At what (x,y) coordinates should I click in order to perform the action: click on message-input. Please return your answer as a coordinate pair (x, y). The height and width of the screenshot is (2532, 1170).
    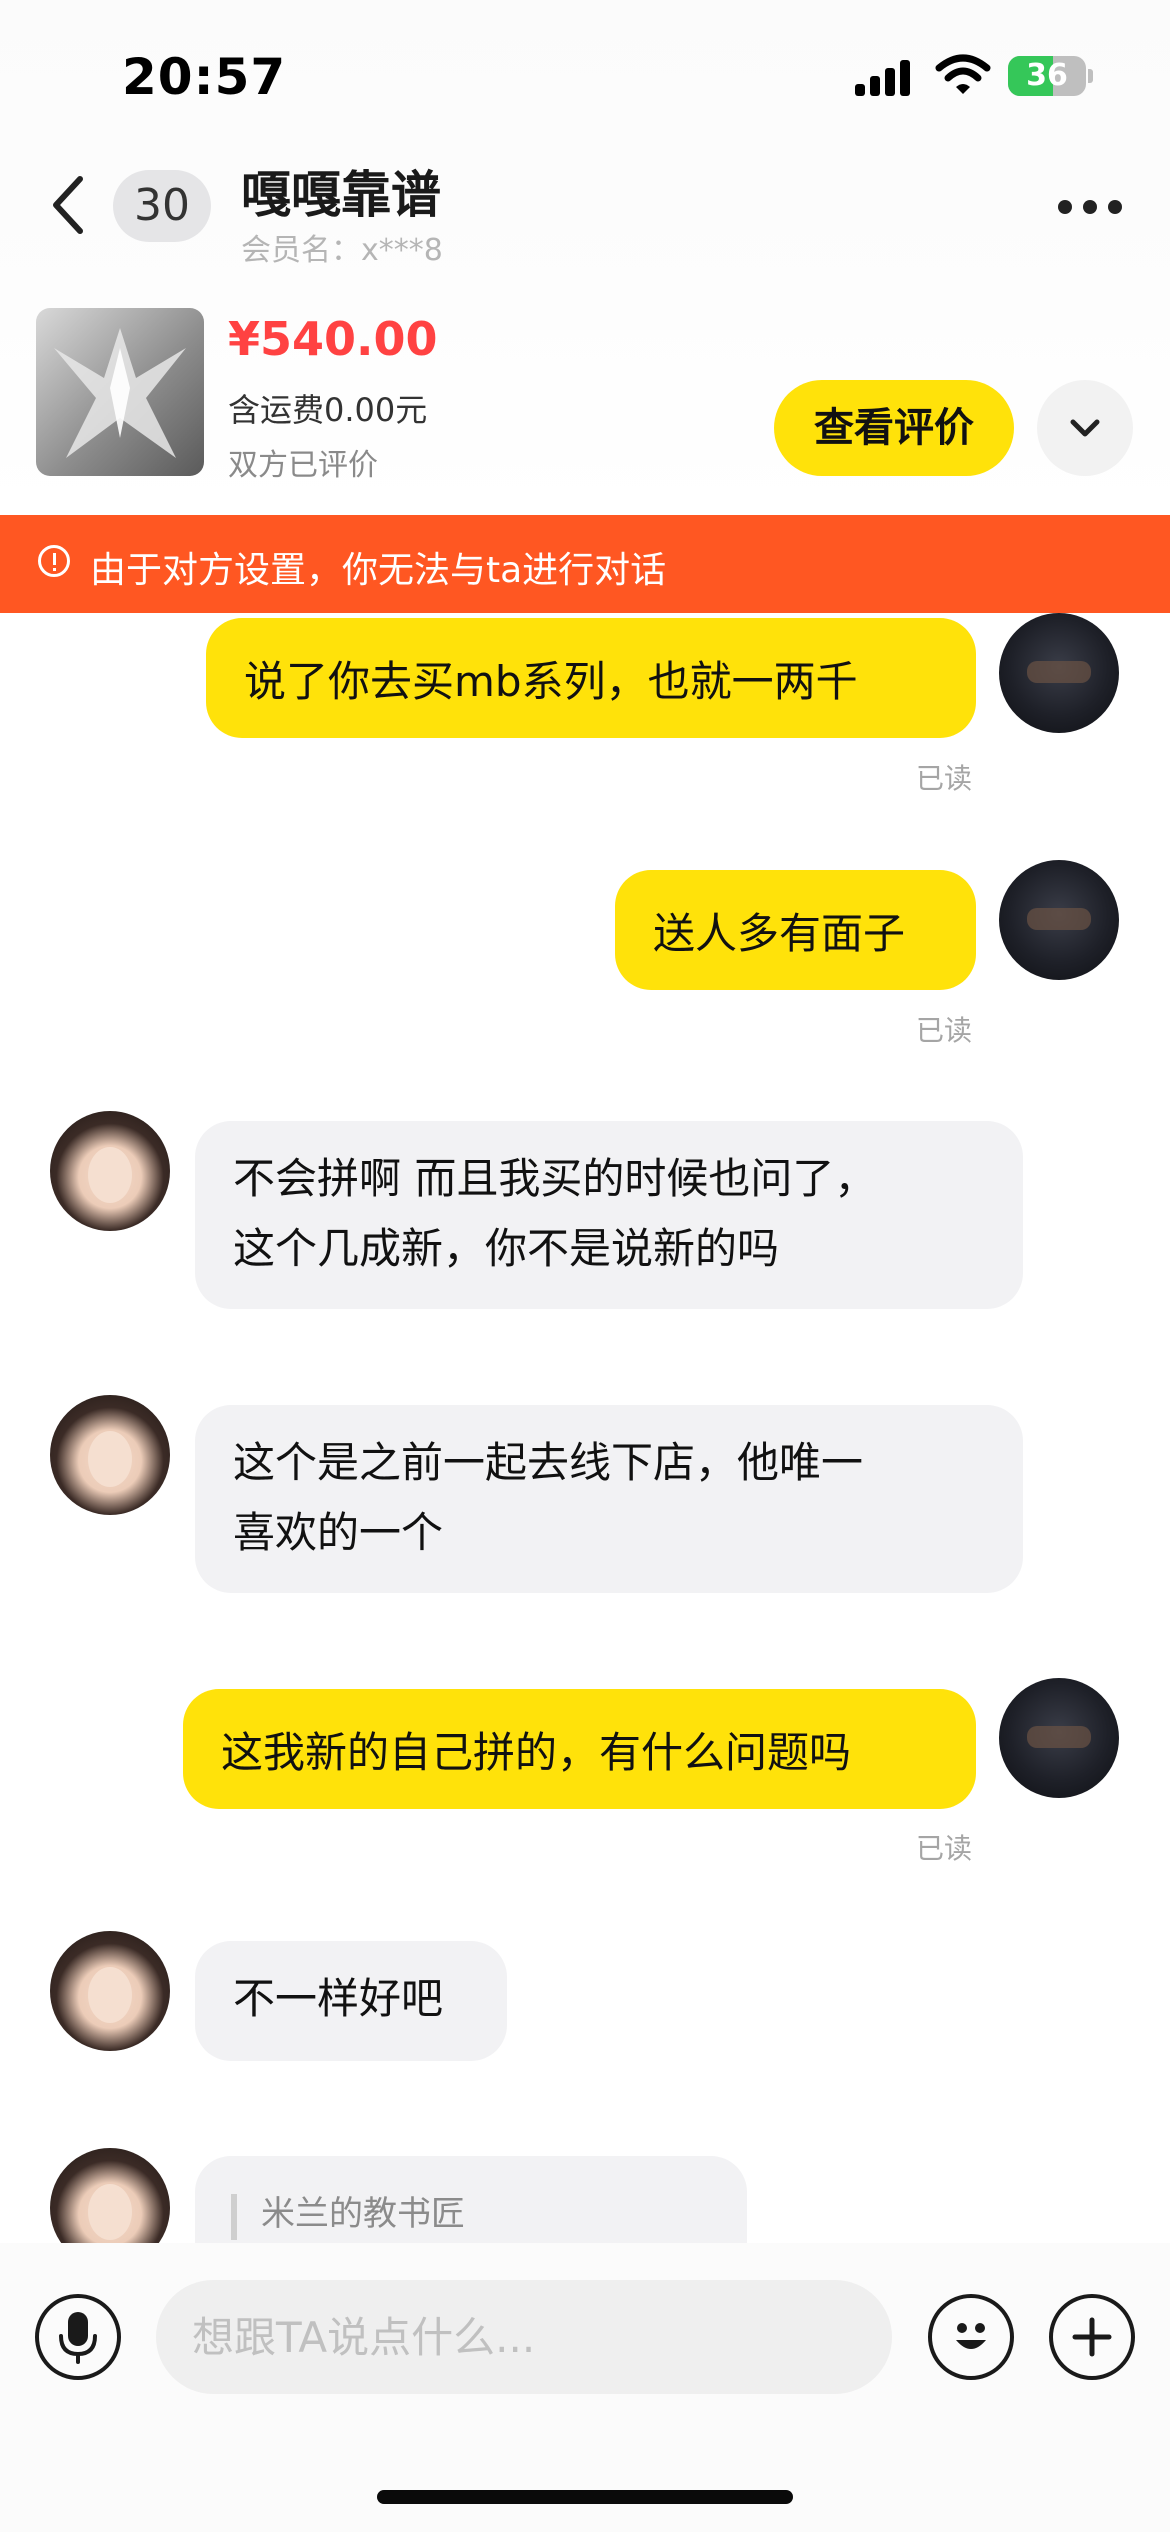
    Looking at the image, I should click on (524, 2337).